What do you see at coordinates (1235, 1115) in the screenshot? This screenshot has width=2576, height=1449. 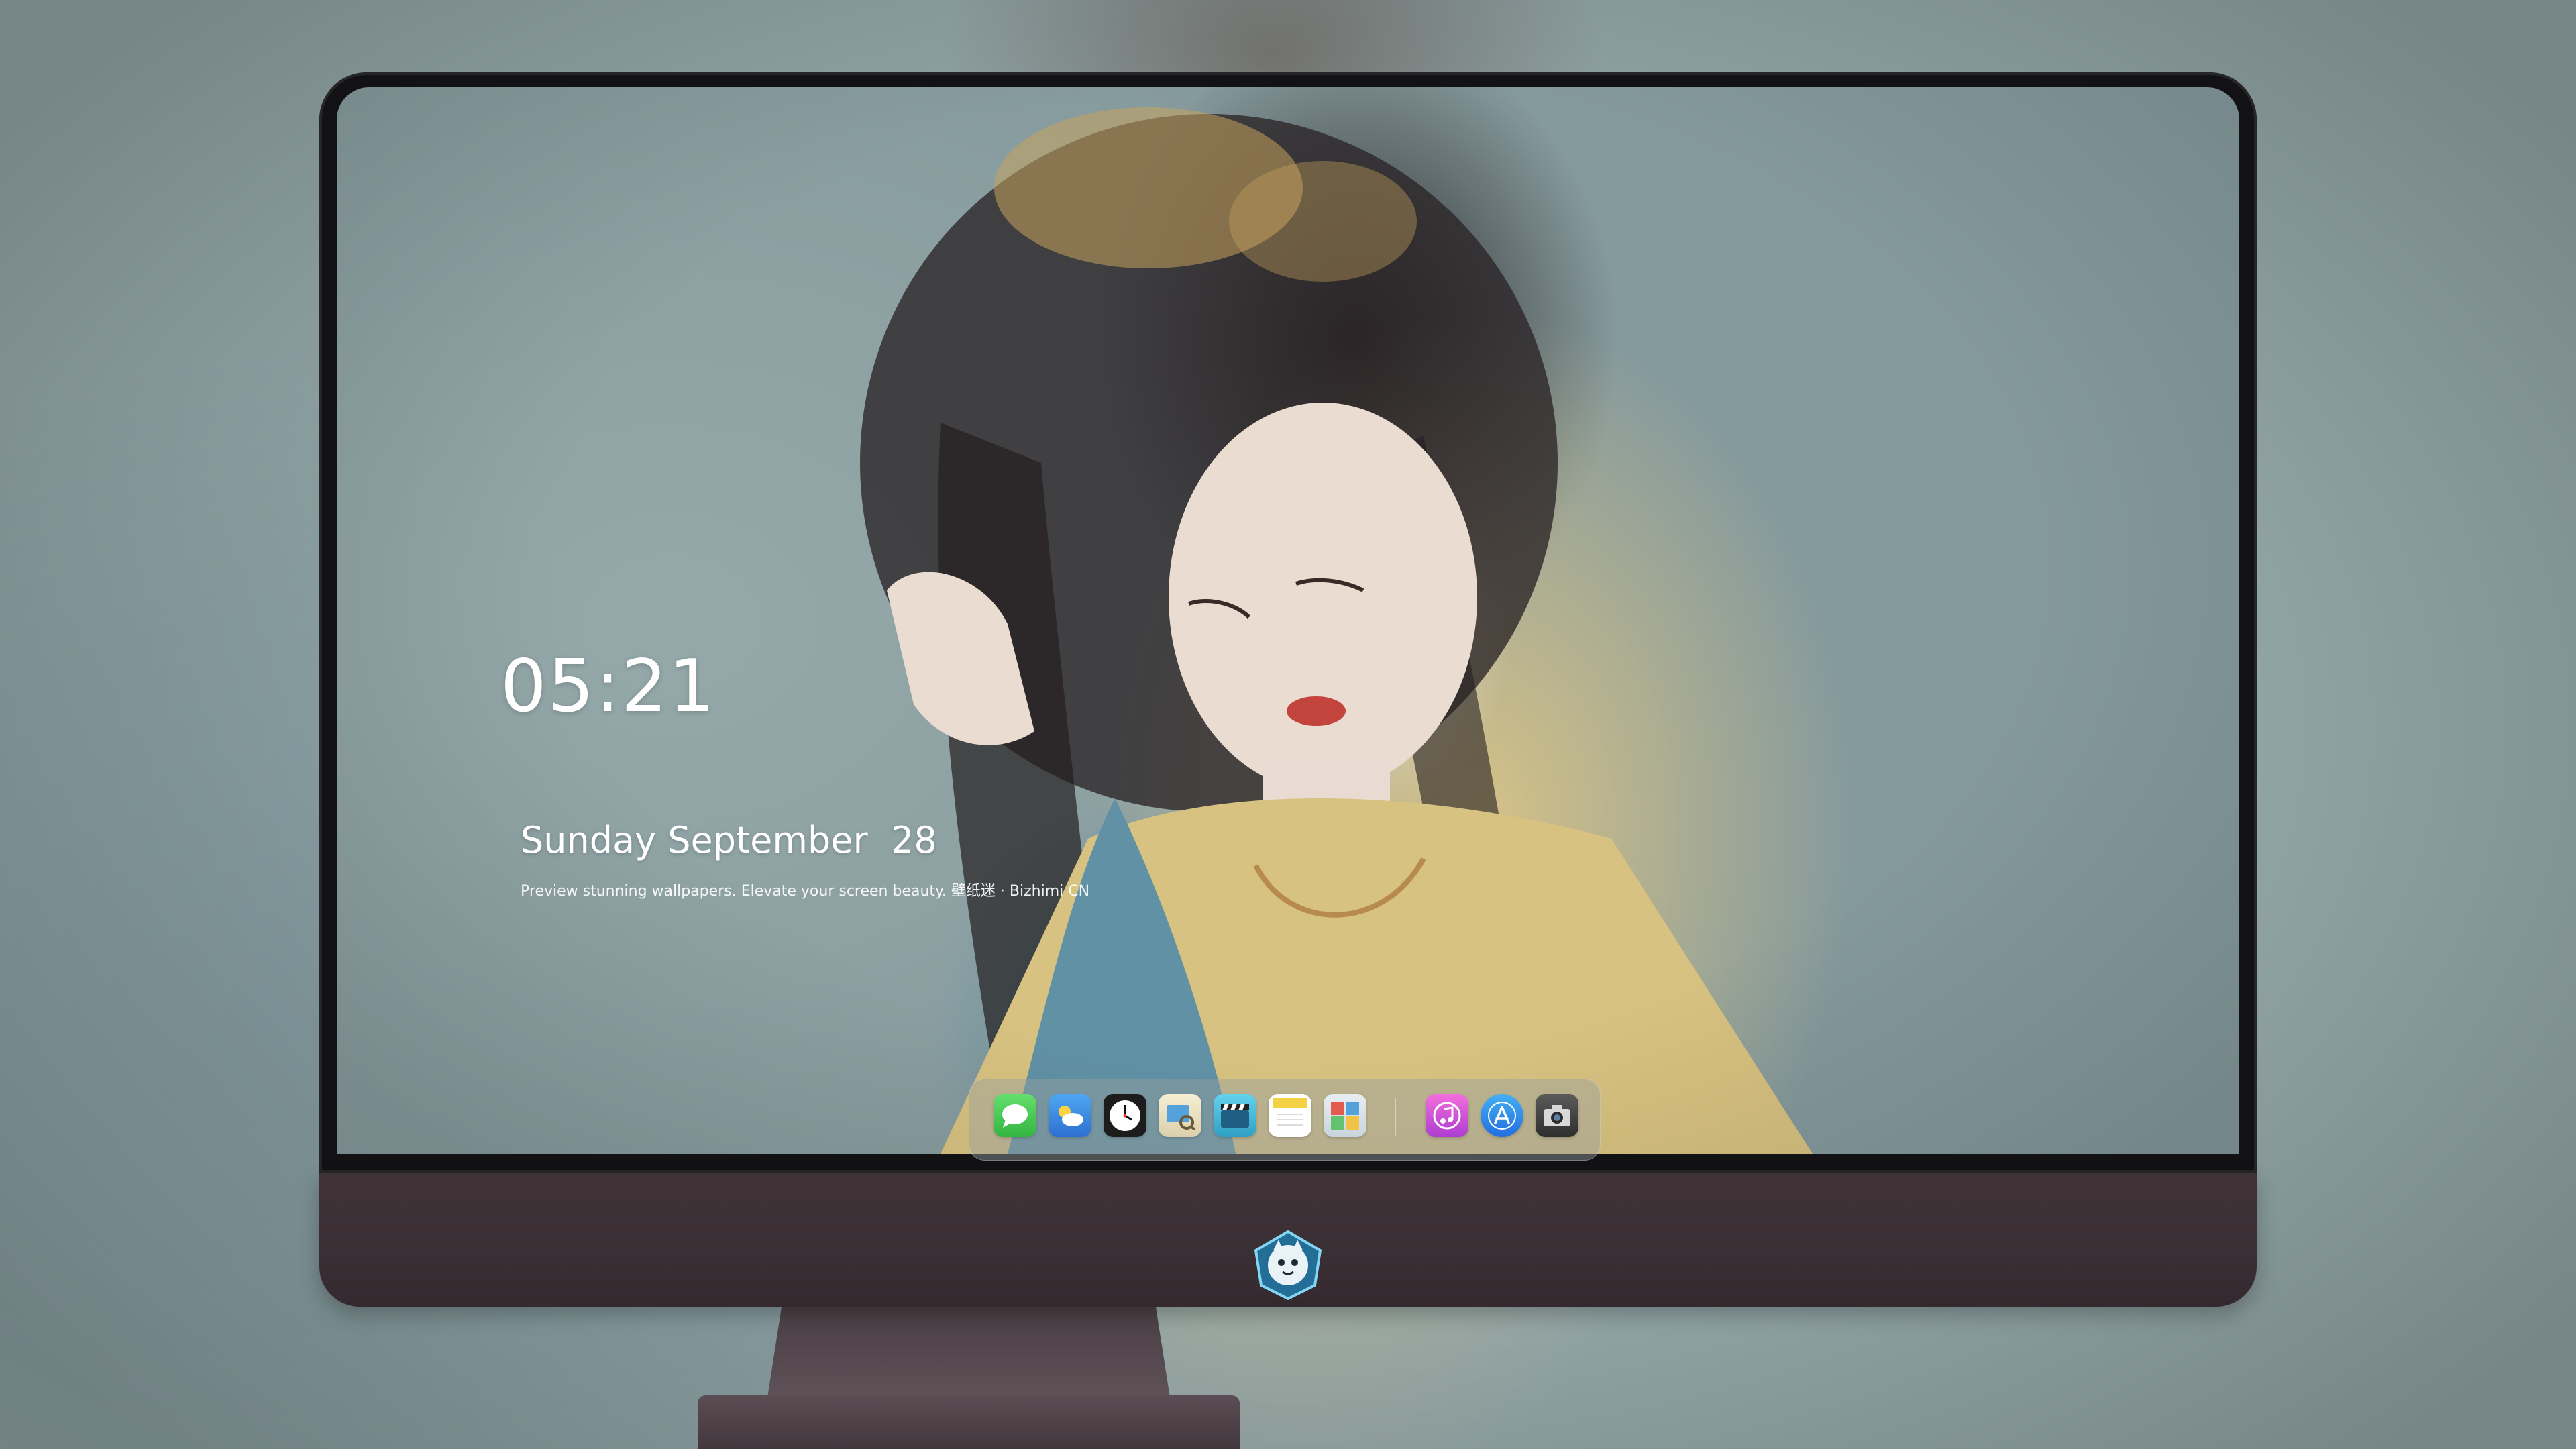 I see `video-icon` at bounding box center [1235, 1115].